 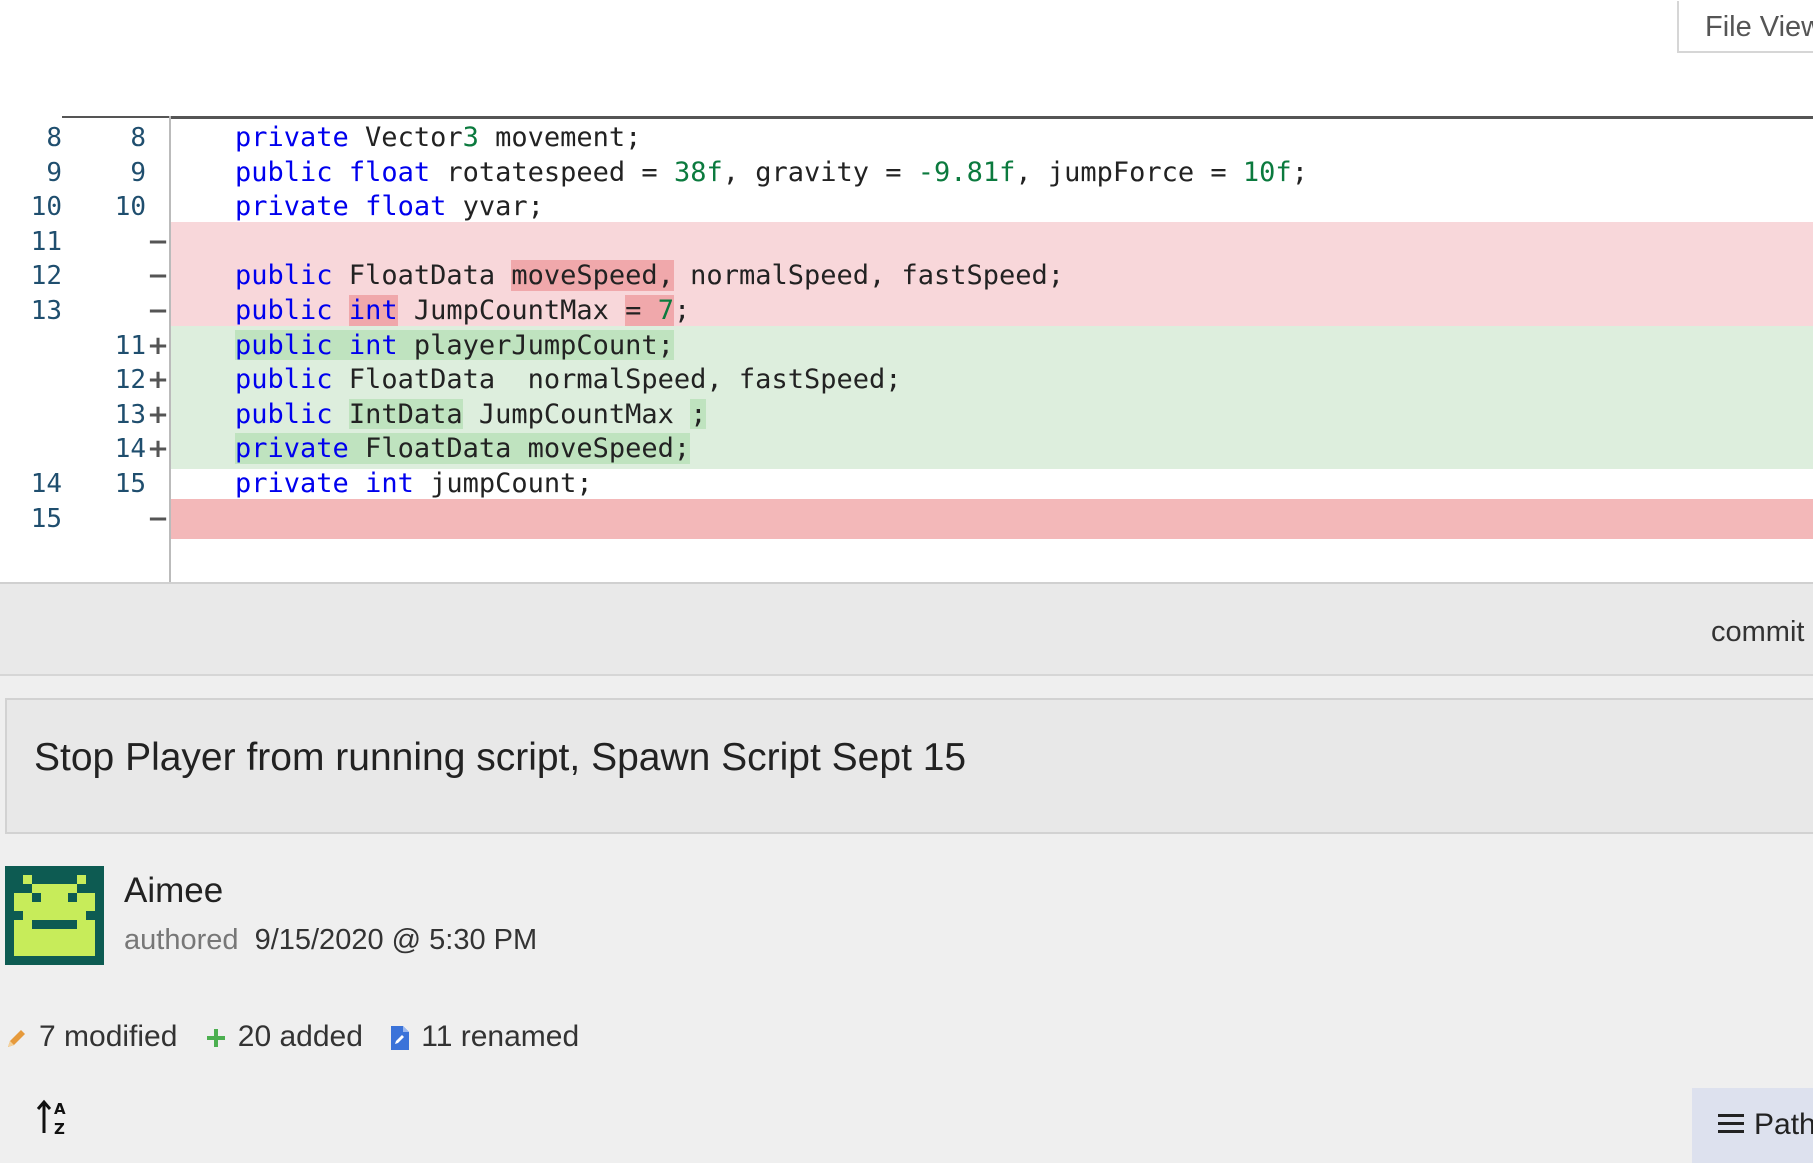 I want to click on stat-added-label: 20 added, so click(x=300, y=1037).